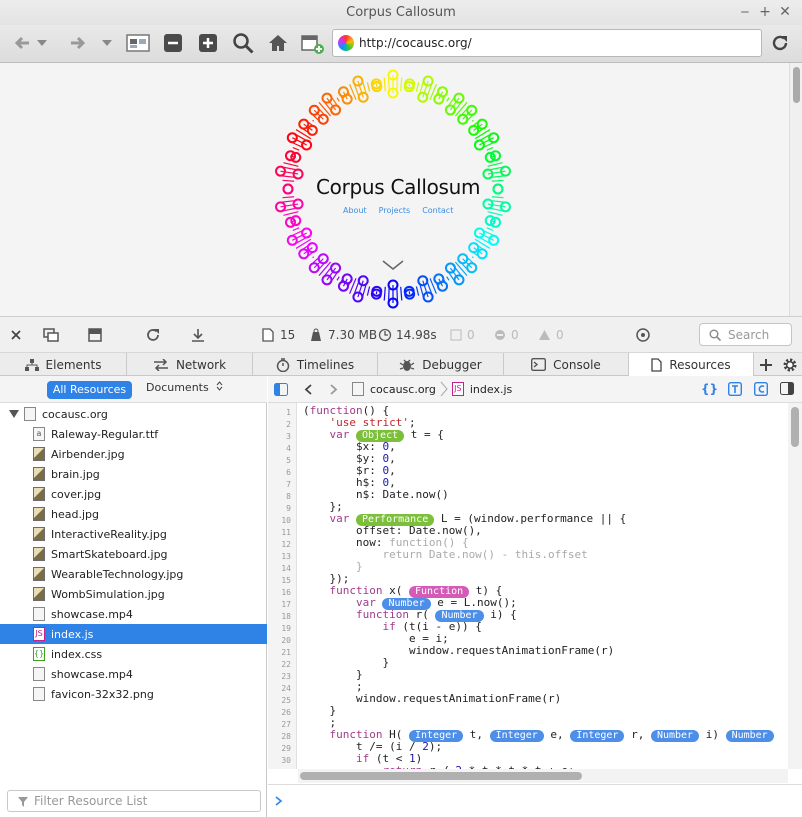 This screenshot has width=802, height=817. What do you see at coordinates (491, 389) in the screenshot?
I see `breadcrumb-file: index.js` at bounding box center [491, 389].